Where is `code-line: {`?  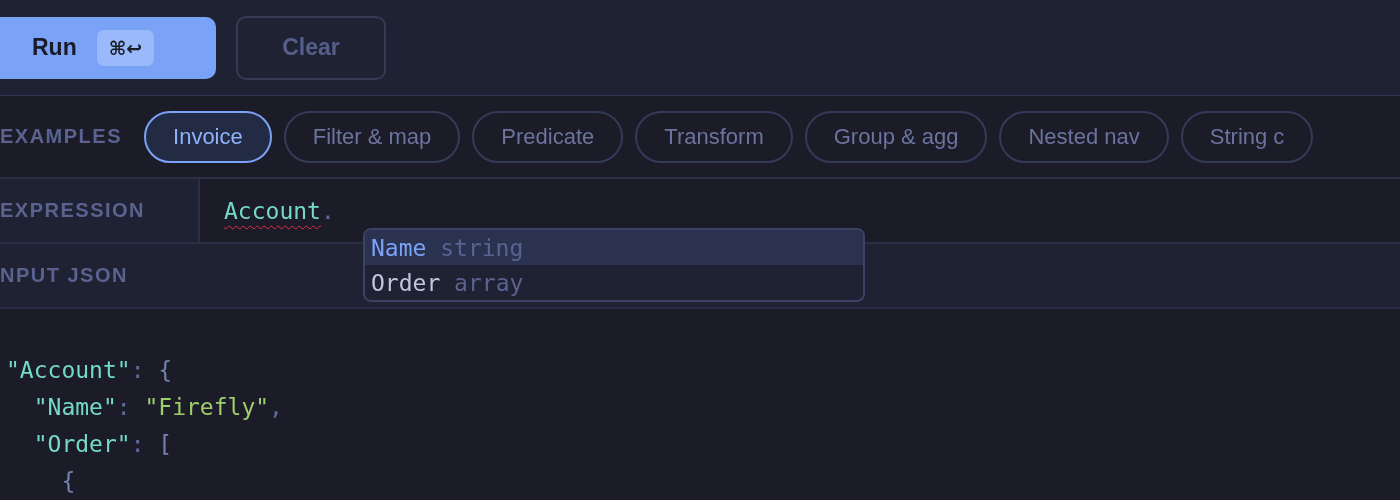
code-line: { is located at coordinates (68, 481).